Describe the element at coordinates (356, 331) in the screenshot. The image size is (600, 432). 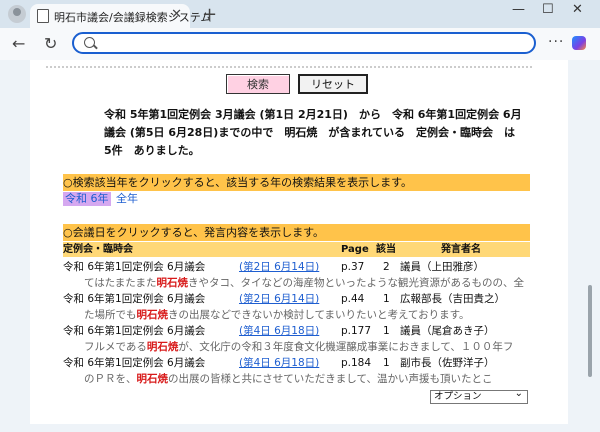
I see `page-number: p.177` at that location.